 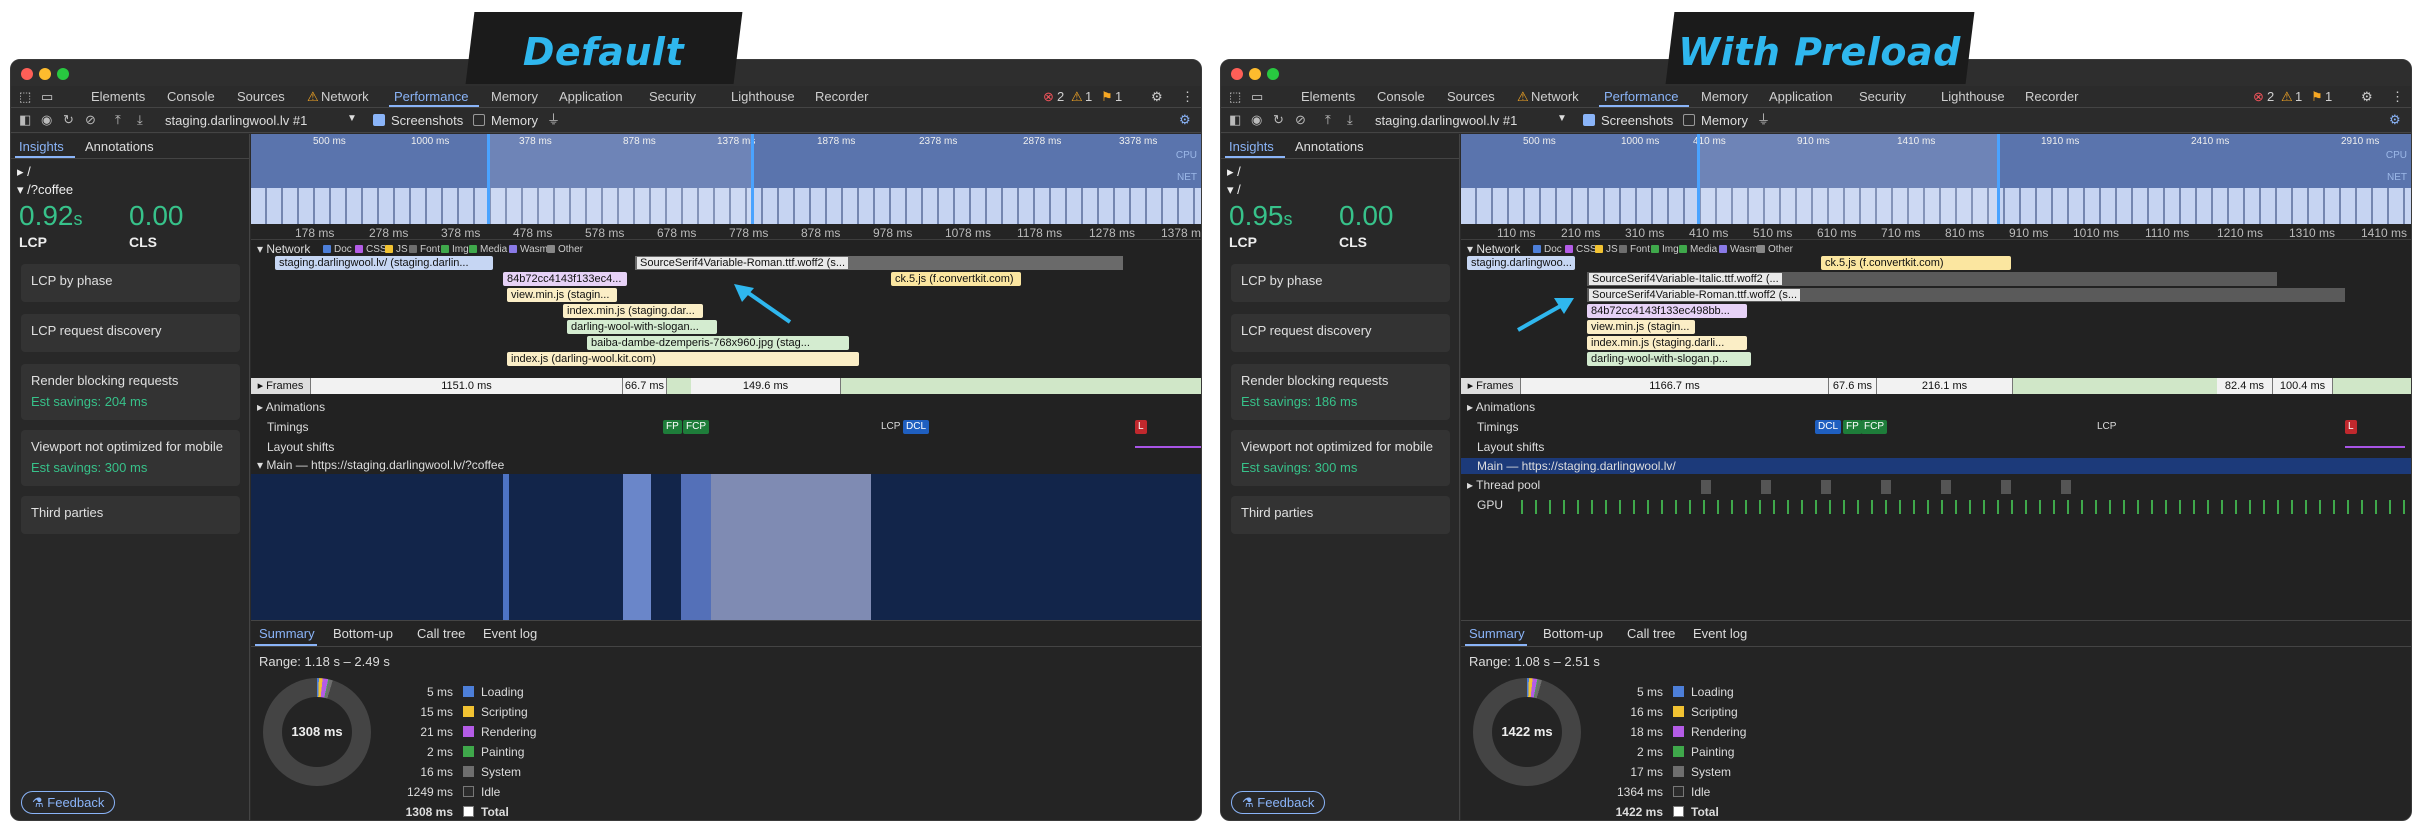 I want to click on tree-page: ▾ /?coffee, so click(x=45, y=190).